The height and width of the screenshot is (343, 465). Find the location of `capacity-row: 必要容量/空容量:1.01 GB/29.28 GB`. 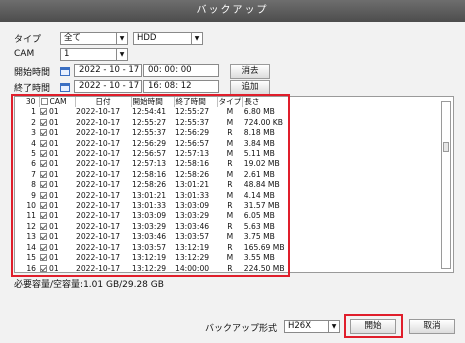

capacity-row: 必要容量/空容量:1.01 GB/29.28 GB is located at coordinates (89, 283).